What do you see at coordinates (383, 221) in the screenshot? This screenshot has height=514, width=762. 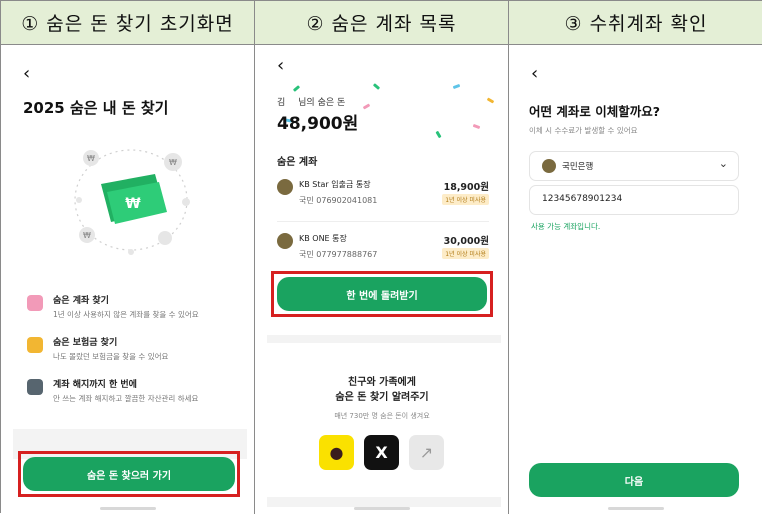 I see `divider` at bounding box center [383, 221].